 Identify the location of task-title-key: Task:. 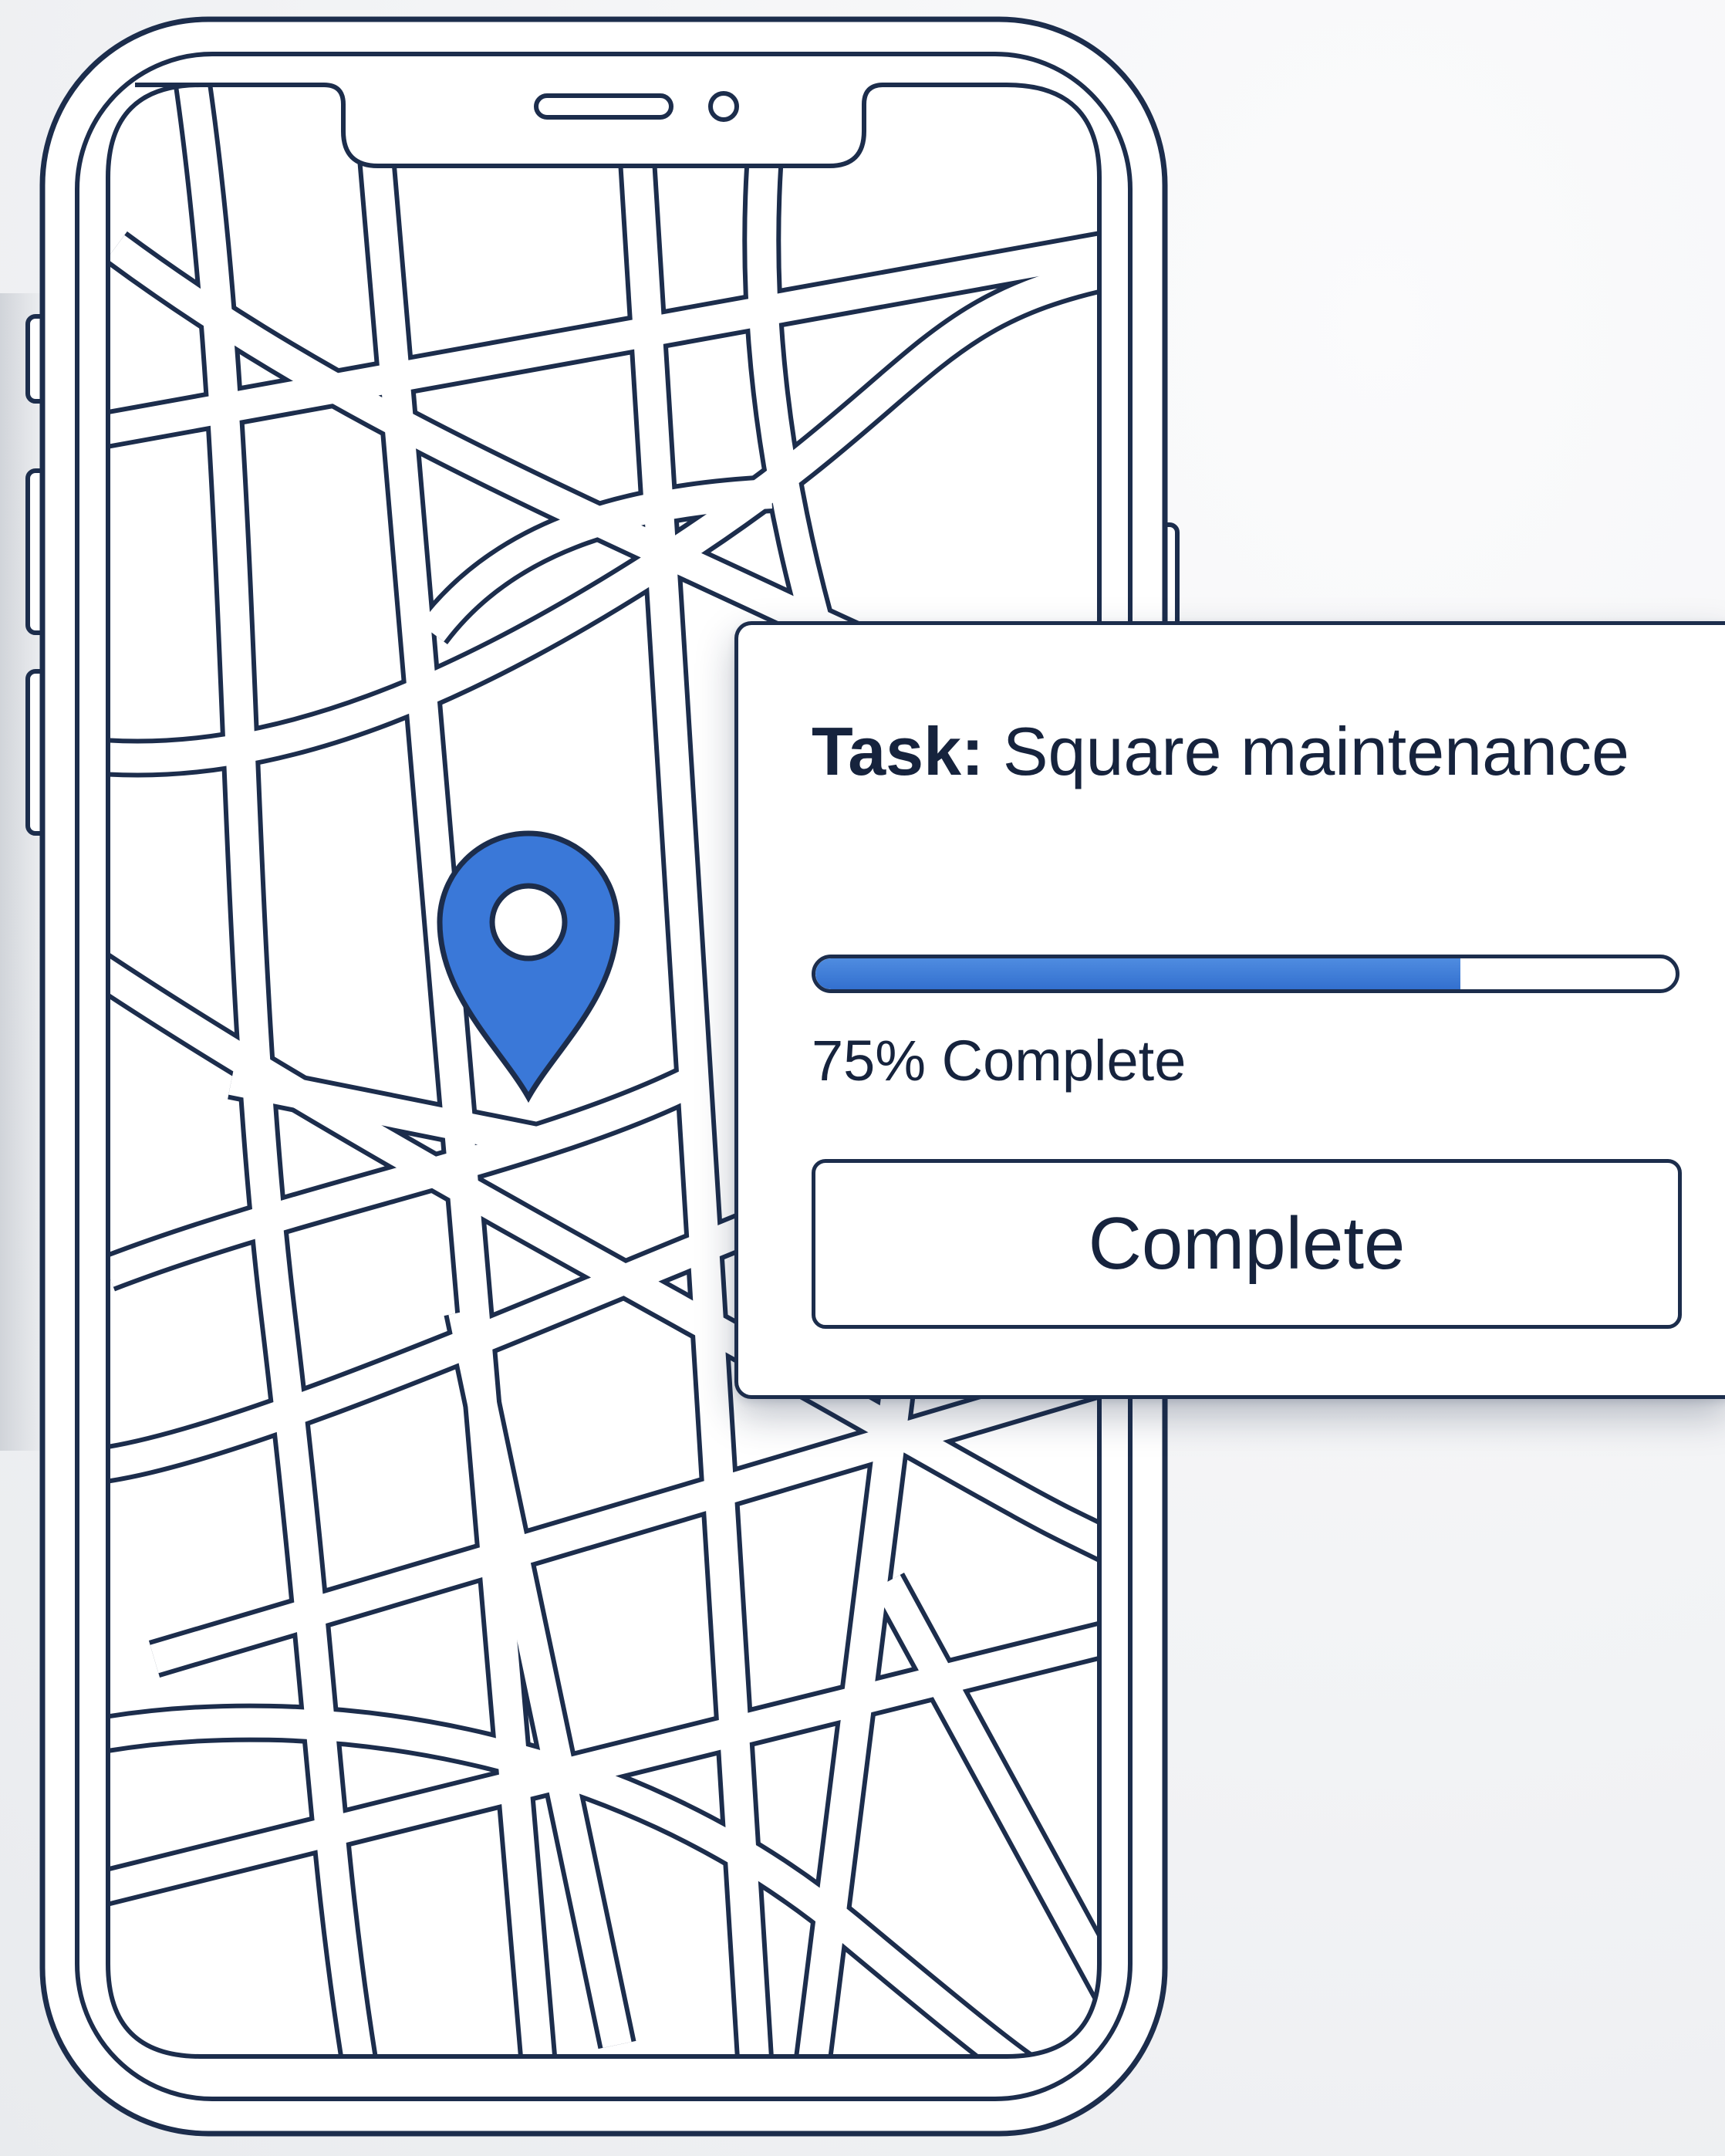
(898, 751).